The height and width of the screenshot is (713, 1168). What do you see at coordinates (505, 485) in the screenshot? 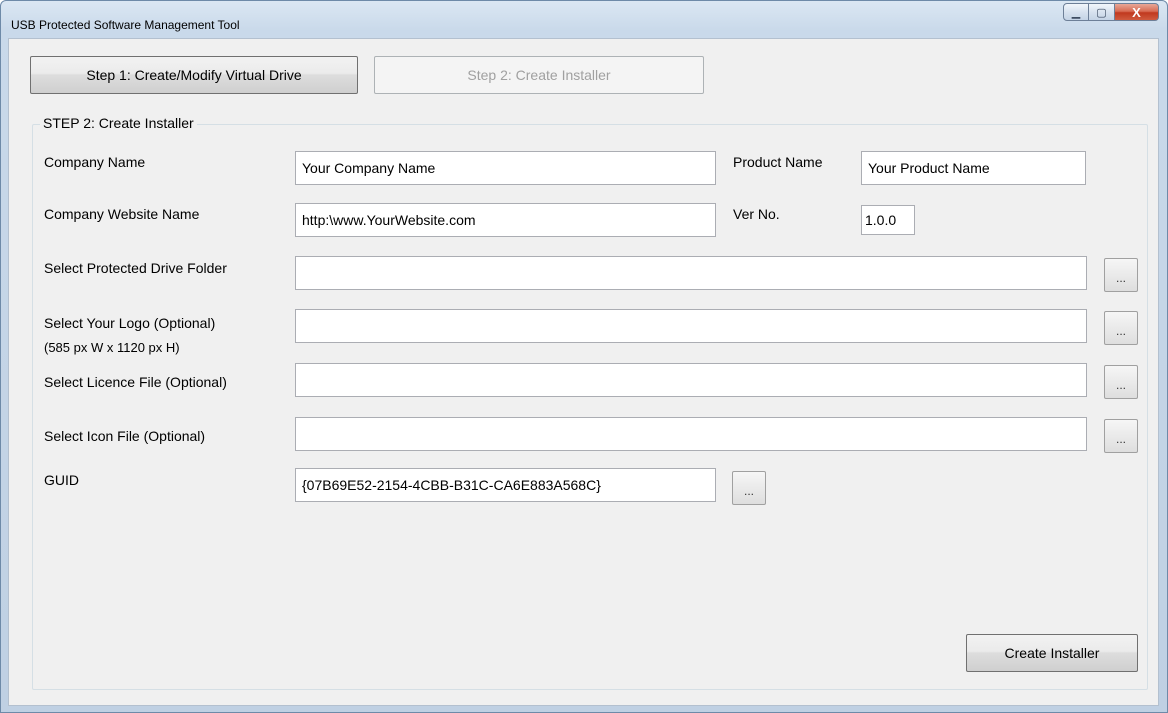
I see `guid-input: {07B69E52-2154-4CBB-B31C-CA6E883A568C}` at bounding box center [505, 485].